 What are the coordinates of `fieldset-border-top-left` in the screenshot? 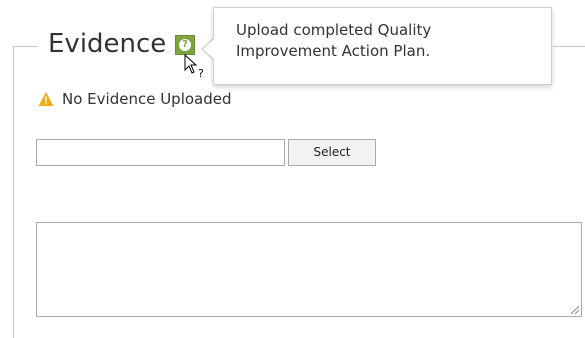 It's located at (25, 46).